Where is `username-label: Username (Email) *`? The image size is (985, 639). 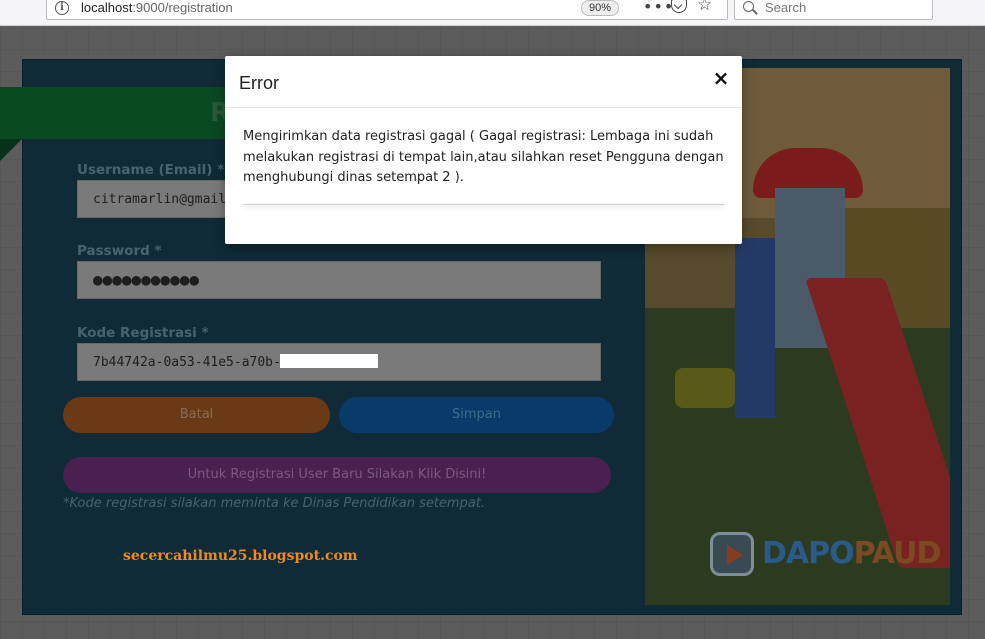
username-label: Username (Email) * is located at coordinates (151, 170).